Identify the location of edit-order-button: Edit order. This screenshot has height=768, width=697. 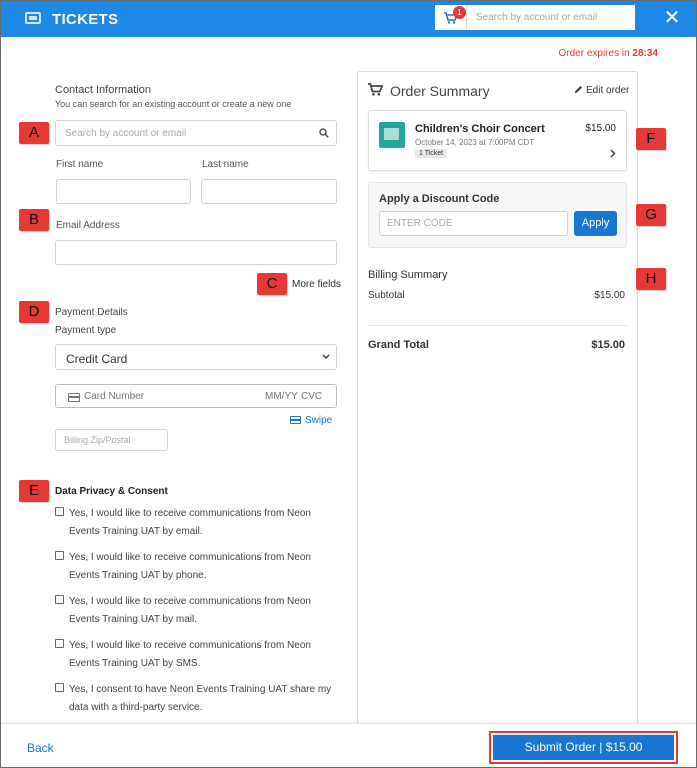
(601, 90).